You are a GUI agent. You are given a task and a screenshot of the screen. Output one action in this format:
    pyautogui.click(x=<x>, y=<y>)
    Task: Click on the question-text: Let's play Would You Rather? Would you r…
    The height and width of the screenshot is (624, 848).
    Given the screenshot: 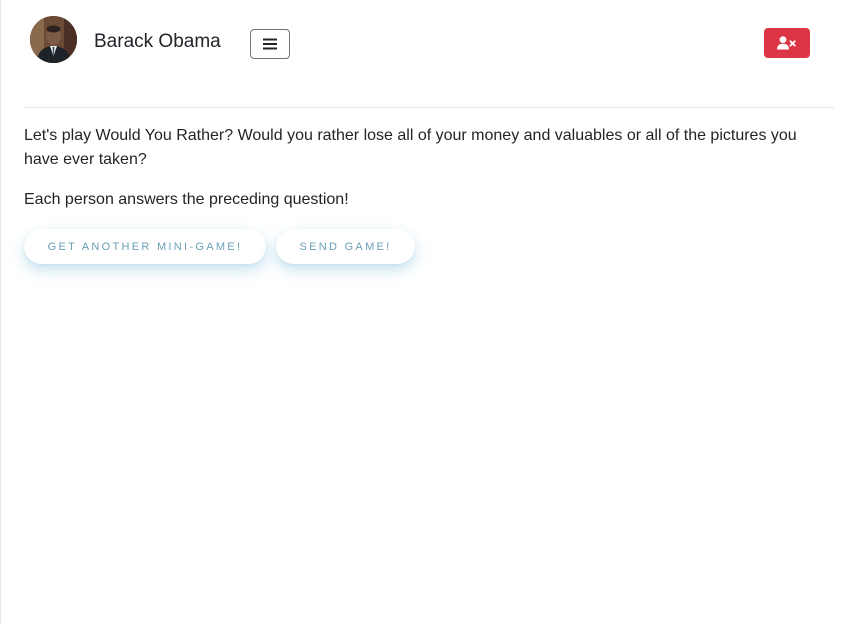 What is the action you would take?
    pyautogui.click(x=410, y=147)
    